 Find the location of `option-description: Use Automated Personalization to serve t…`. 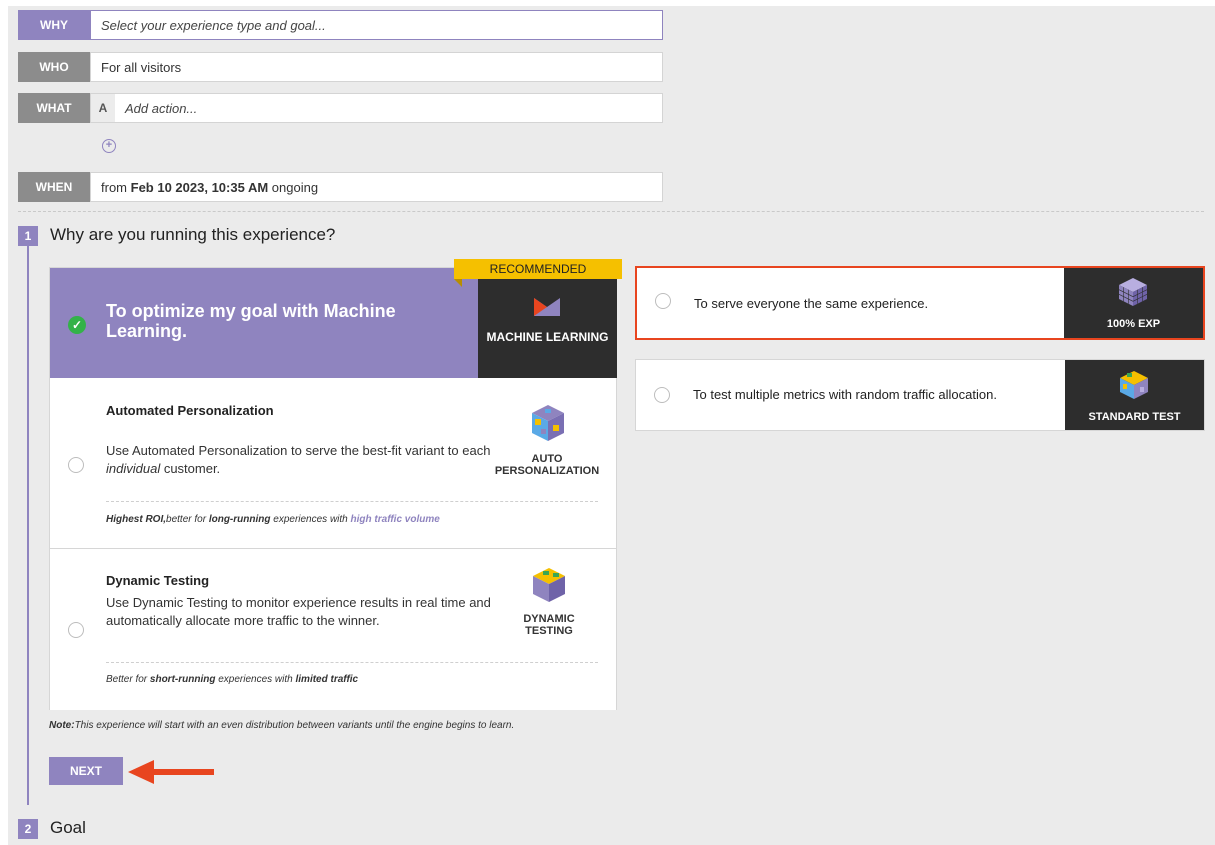

option-description: Use Automated Personalization to serve t… is located at coordinates (301, 460).